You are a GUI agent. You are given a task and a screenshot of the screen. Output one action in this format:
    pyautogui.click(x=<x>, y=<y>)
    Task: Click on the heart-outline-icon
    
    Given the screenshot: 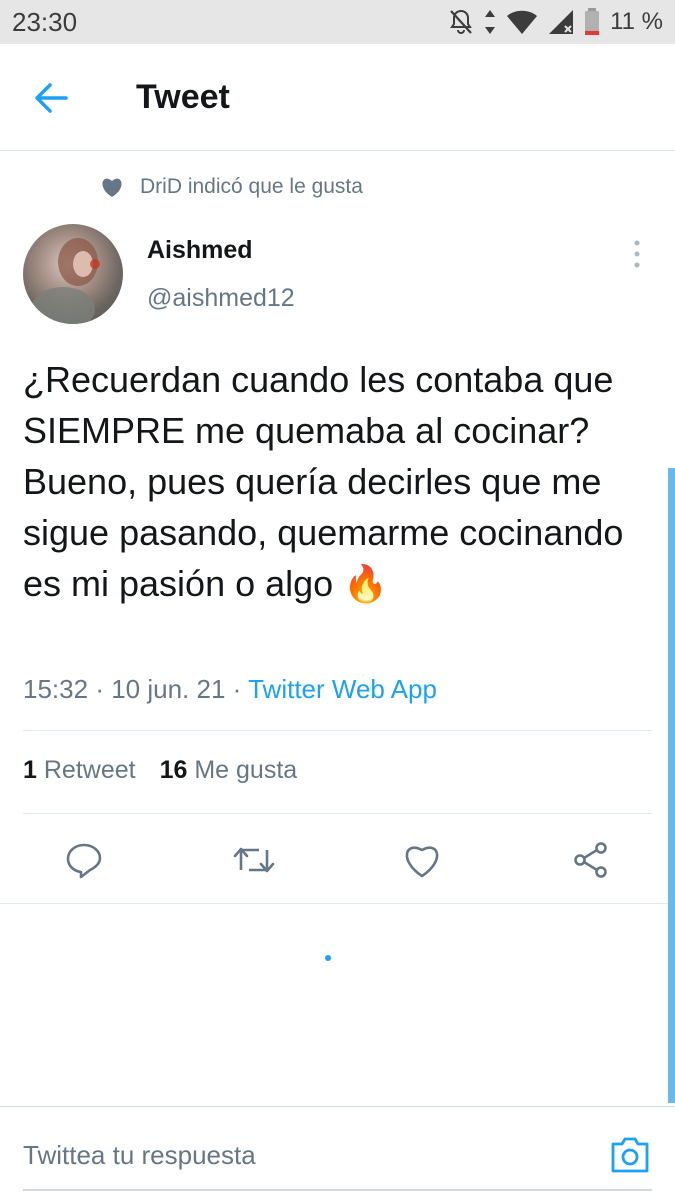 What is the action you would take?
    pyautogui.click(x=422, y=862)
    